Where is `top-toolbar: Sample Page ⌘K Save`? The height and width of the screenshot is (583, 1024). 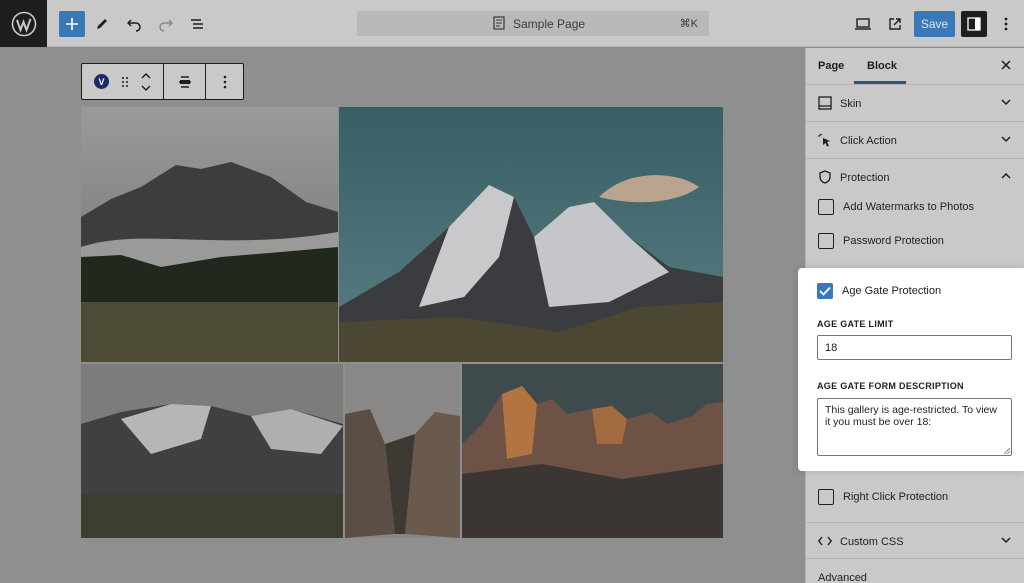
top-toolbar: Sample Page ⌘K Save is located at coordinates (512, 23).